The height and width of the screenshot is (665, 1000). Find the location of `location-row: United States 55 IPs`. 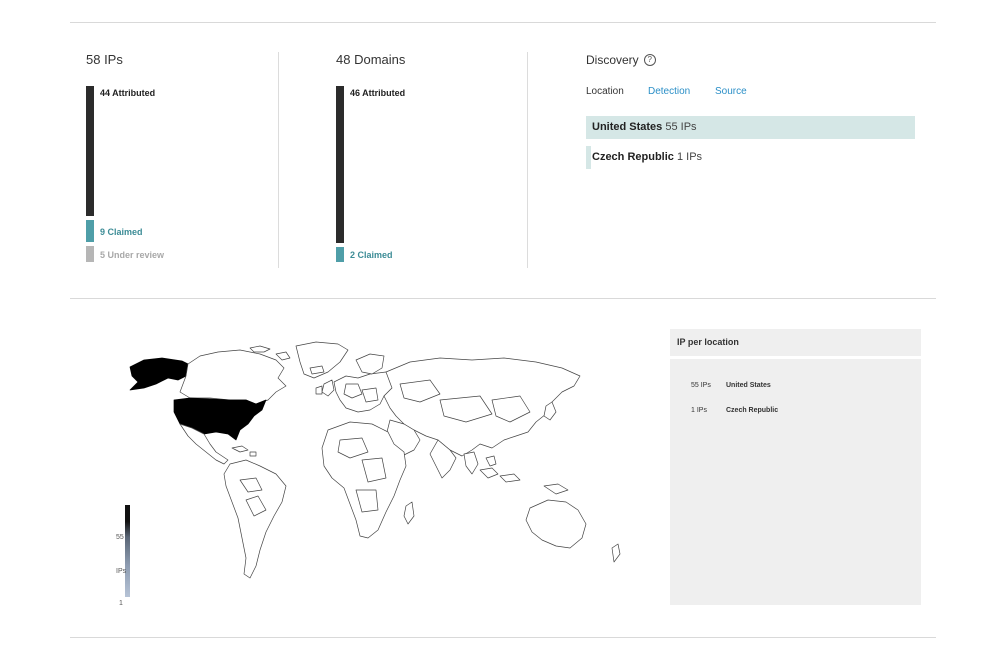

location-row: United States 55 IPs is located at coordinates (750, 127).